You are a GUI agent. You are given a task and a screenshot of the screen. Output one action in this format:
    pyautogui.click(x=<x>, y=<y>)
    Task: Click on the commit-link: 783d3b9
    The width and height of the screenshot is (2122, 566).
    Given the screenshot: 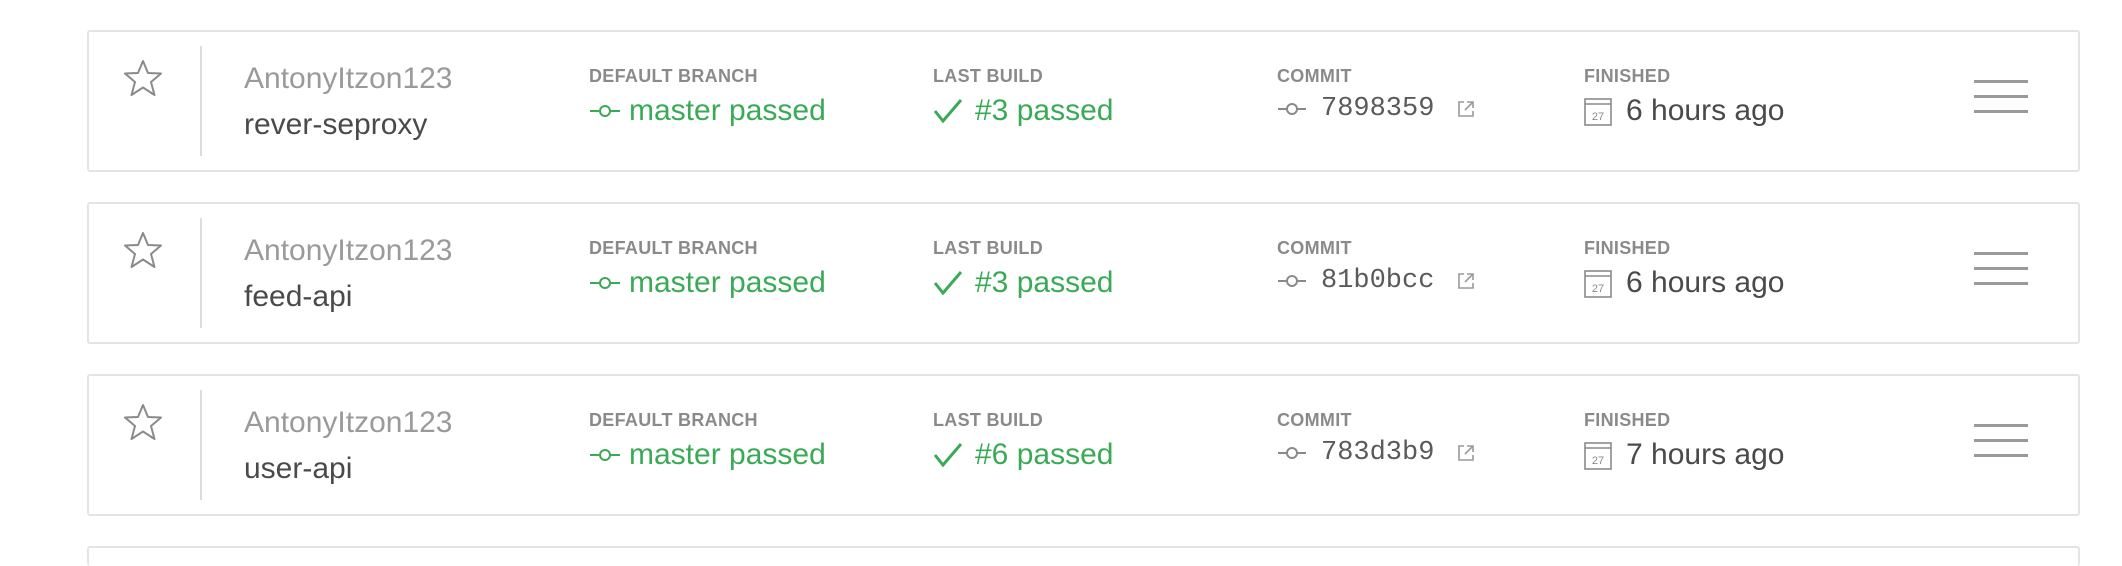 What is the action you would take?
    pyautogui.click(x=1376, y=453)
    